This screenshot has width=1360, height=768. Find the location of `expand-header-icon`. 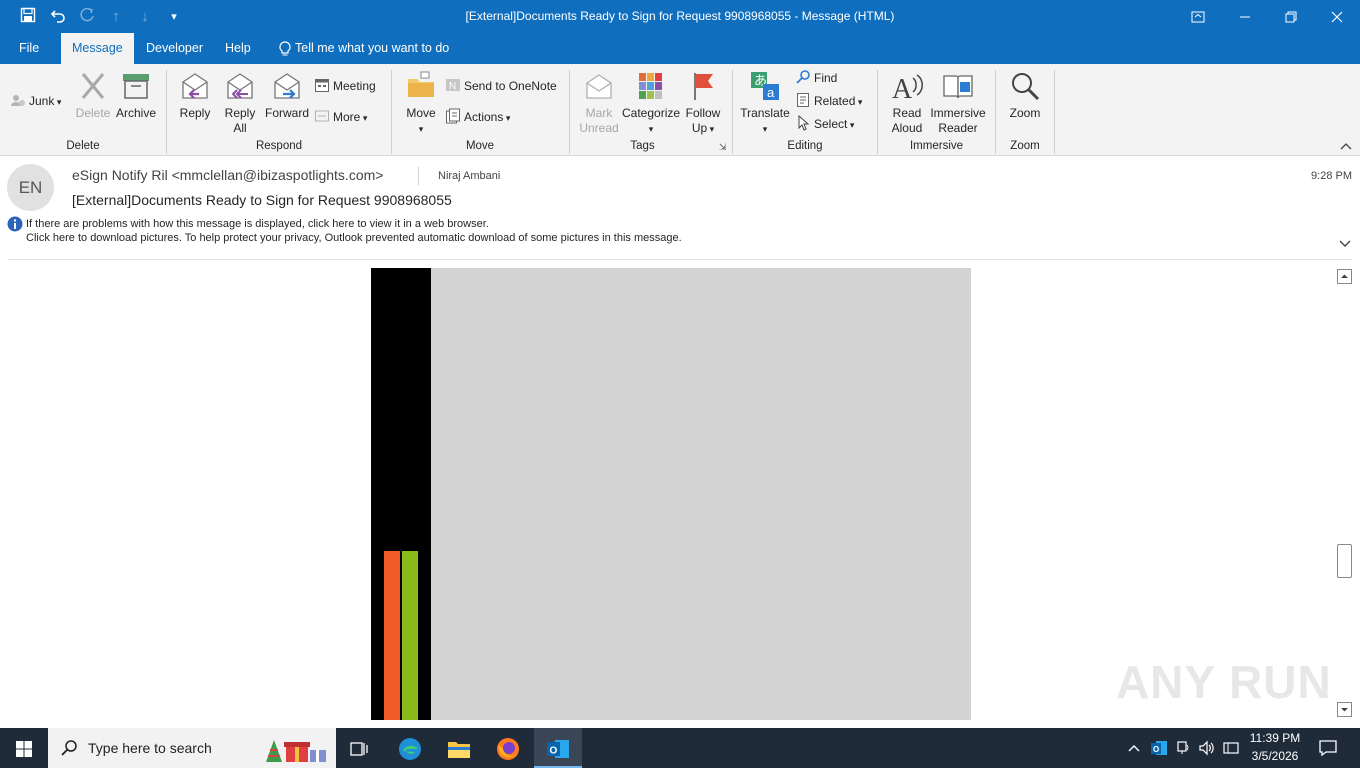

expand-header-icon is located at coordinates (1345, 244).